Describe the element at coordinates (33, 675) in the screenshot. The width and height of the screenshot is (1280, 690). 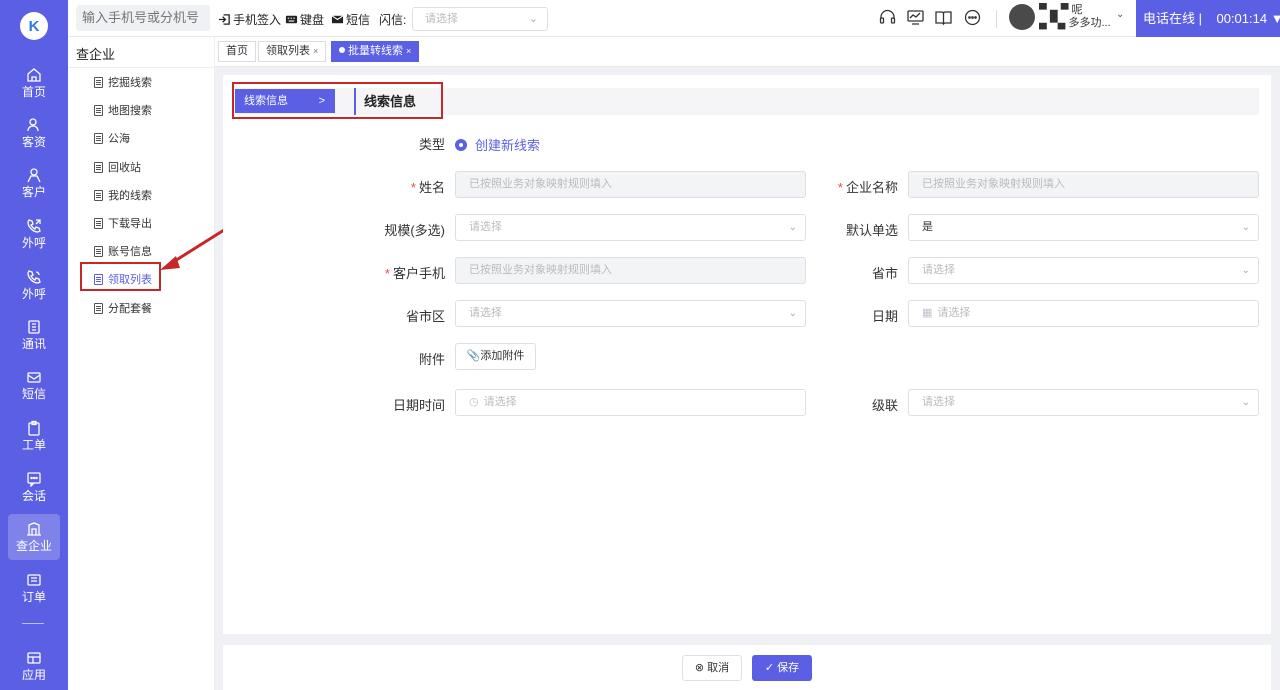
I see `rail-label: 应用` at that location.